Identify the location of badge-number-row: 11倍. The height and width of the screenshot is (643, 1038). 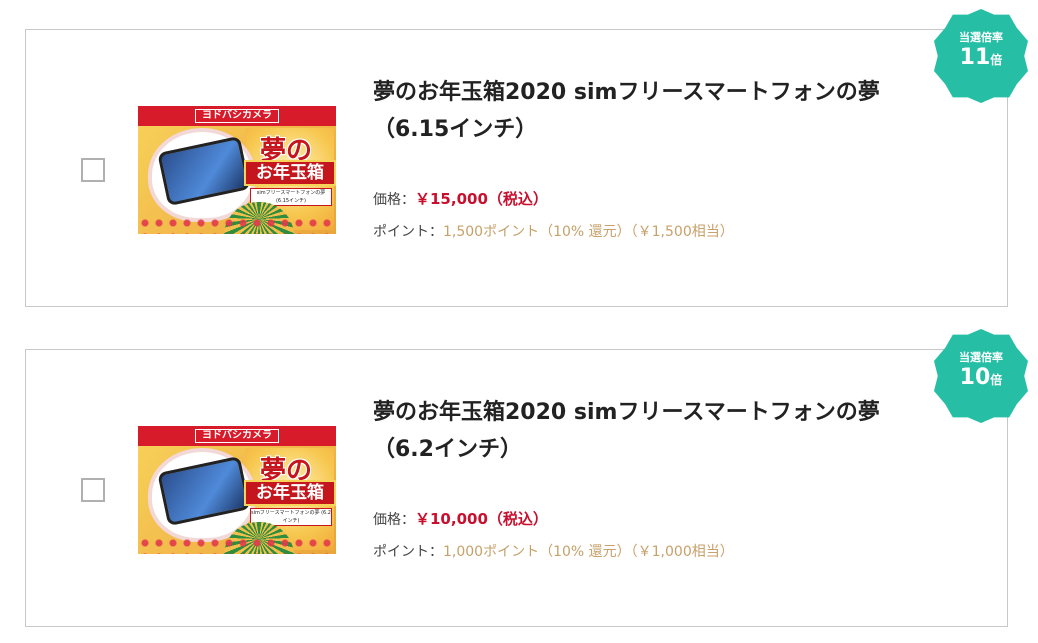
(981, 59).